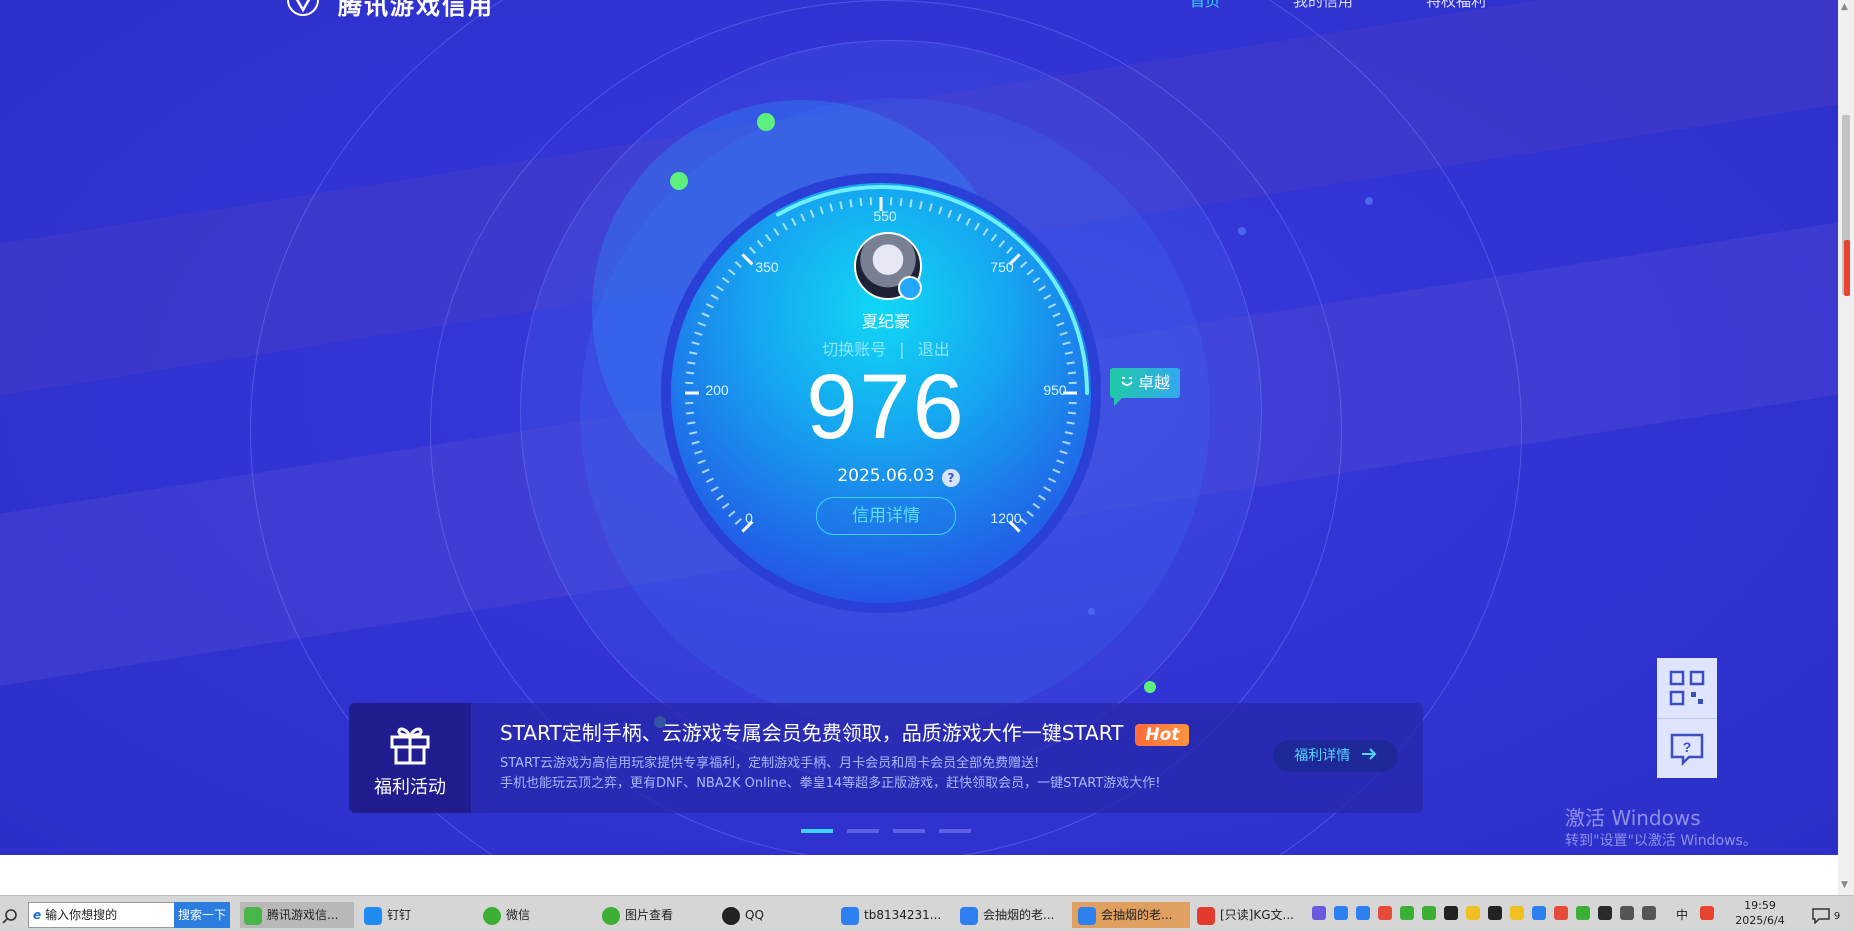 The width and height of the screenshot is (1854, 931). Describe the element at coordinates (37, 915) in the screenshot. I see `ie-icon: e` at that location.